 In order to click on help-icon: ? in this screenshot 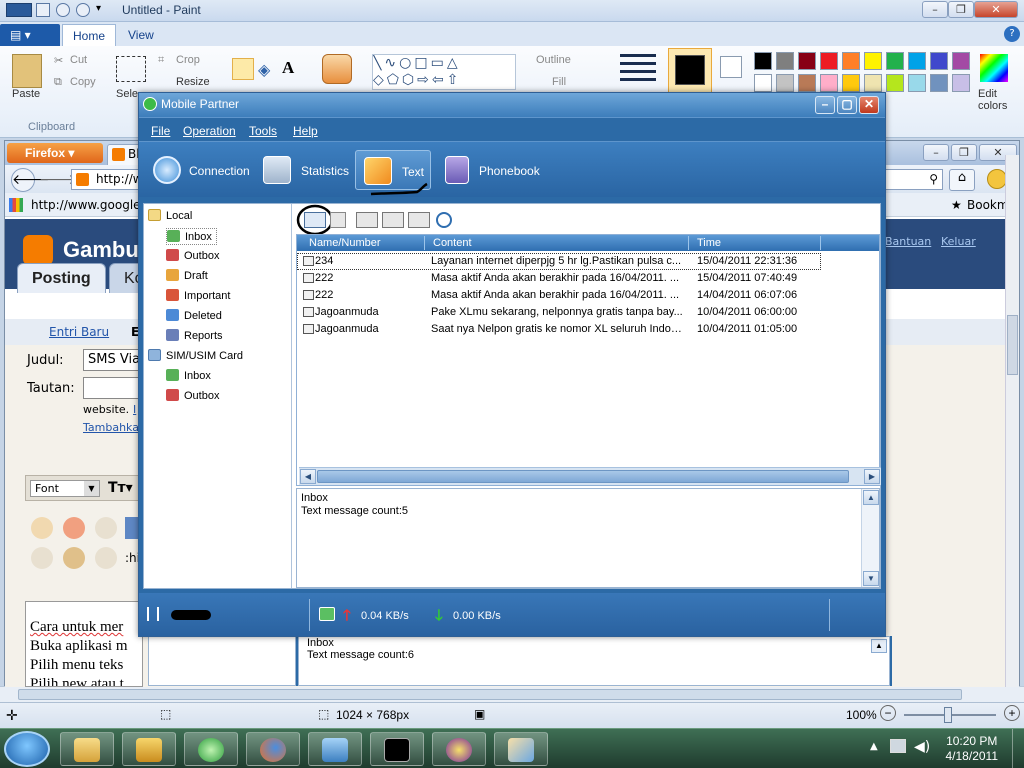, I will do `click(1012, 34)`.